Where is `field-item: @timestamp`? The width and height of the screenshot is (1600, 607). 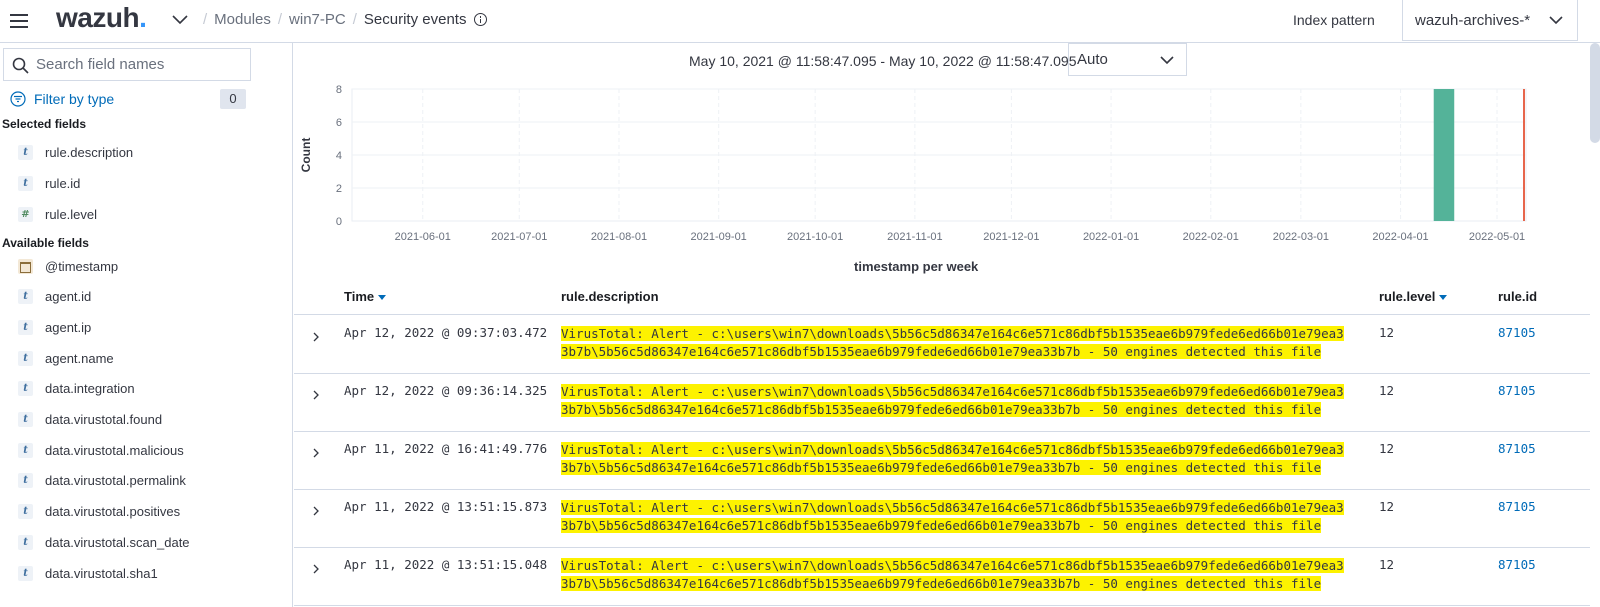 field-item: @timestamp is located at coordinates (68, 266).